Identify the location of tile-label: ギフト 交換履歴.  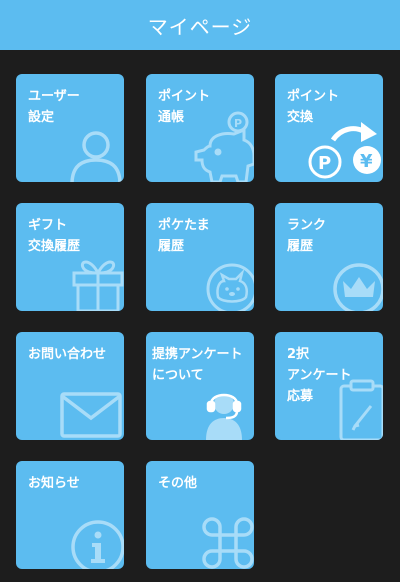
(54, 236).